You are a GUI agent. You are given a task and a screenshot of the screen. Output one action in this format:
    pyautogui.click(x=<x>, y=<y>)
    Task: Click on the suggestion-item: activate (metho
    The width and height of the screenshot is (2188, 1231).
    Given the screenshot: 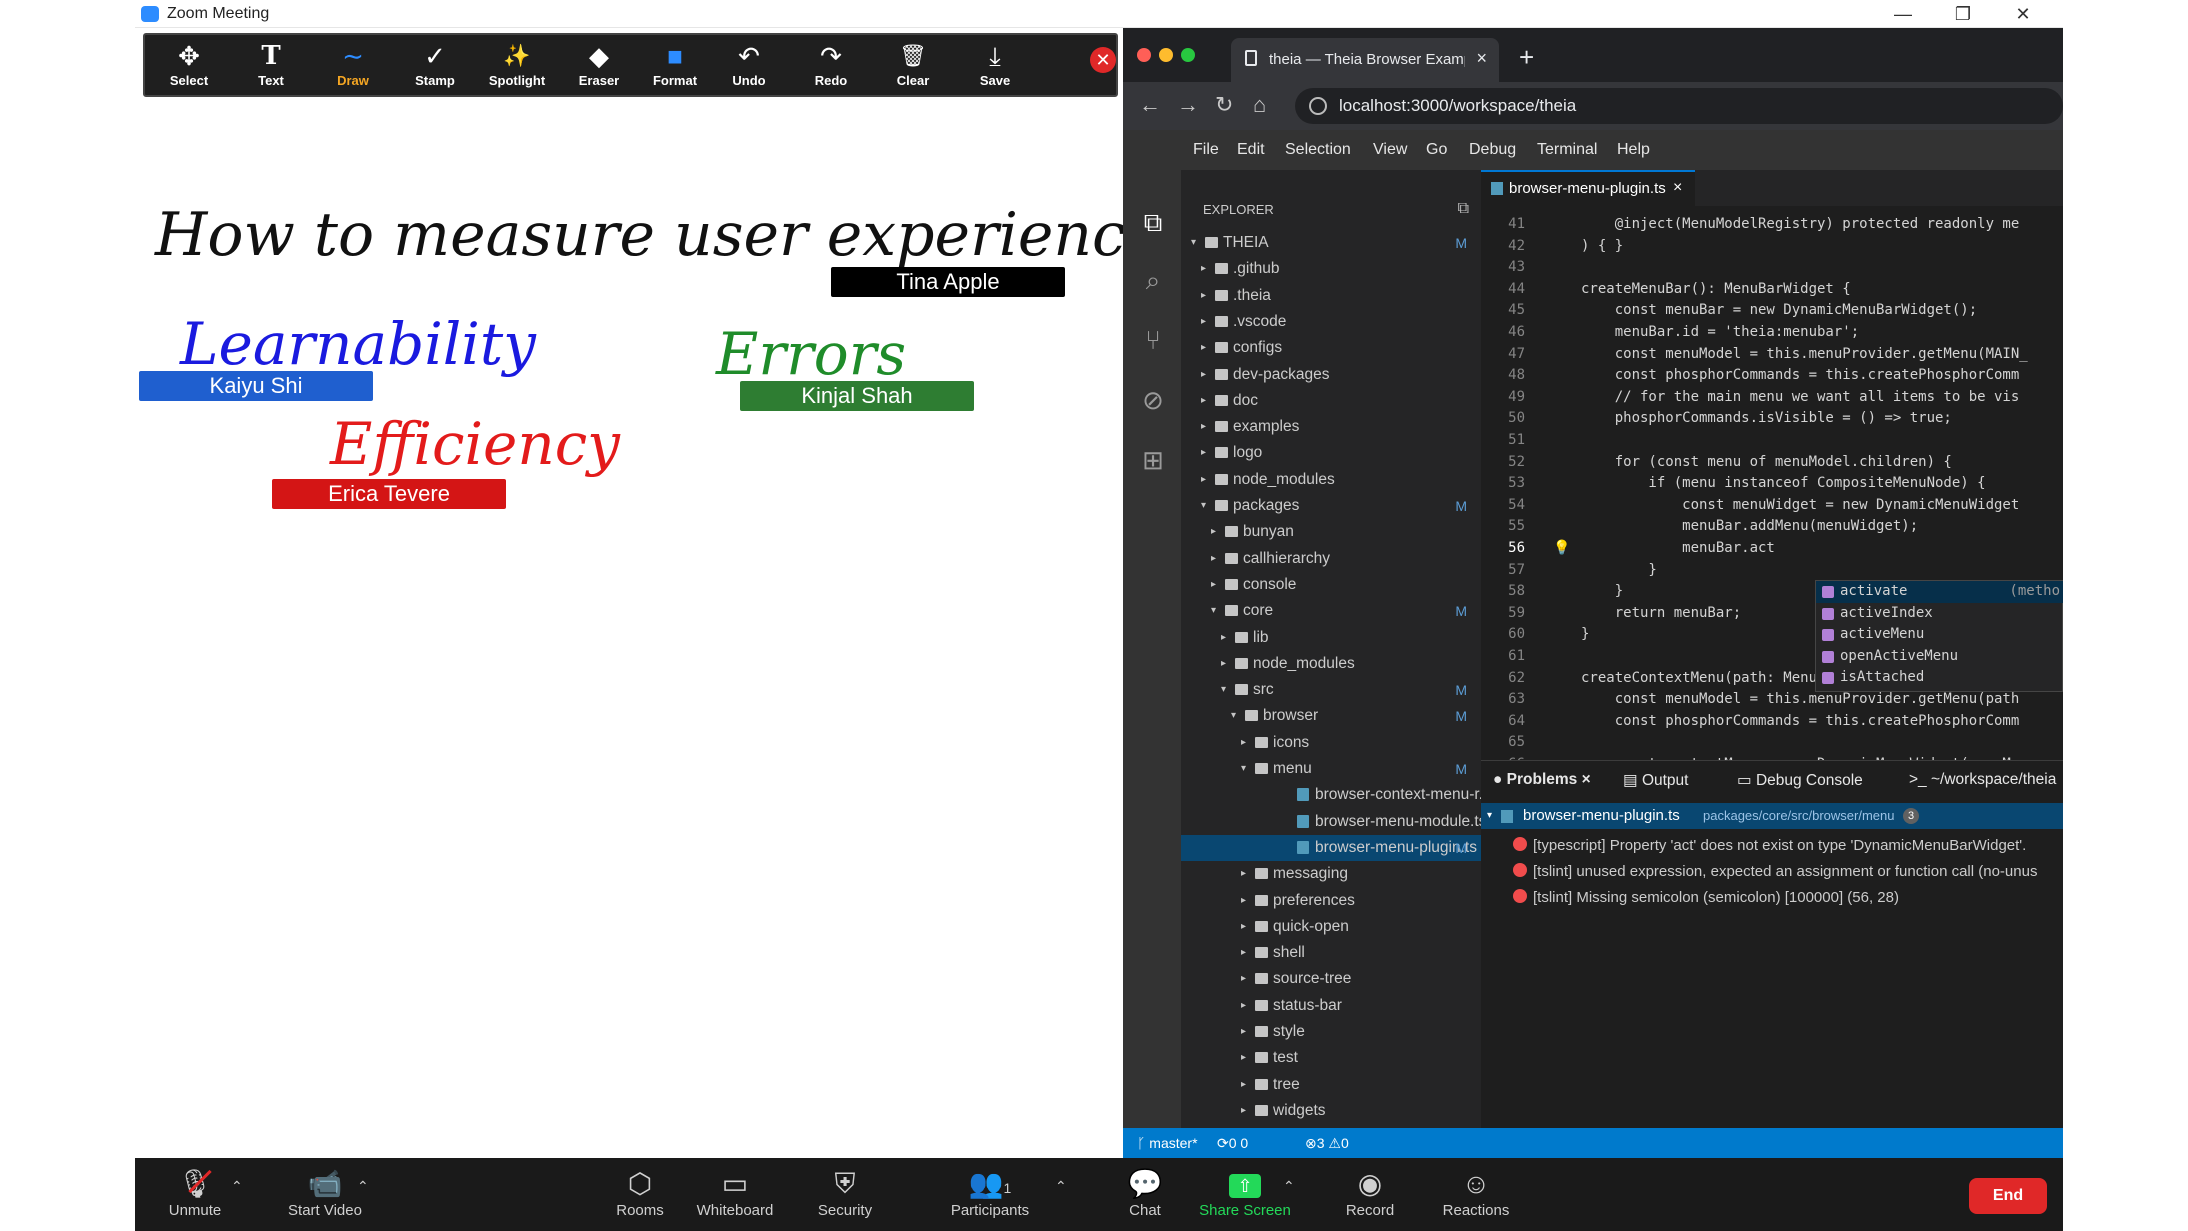 What is the action you would take?
    pyautogui.click(x=1939, y=592)
    